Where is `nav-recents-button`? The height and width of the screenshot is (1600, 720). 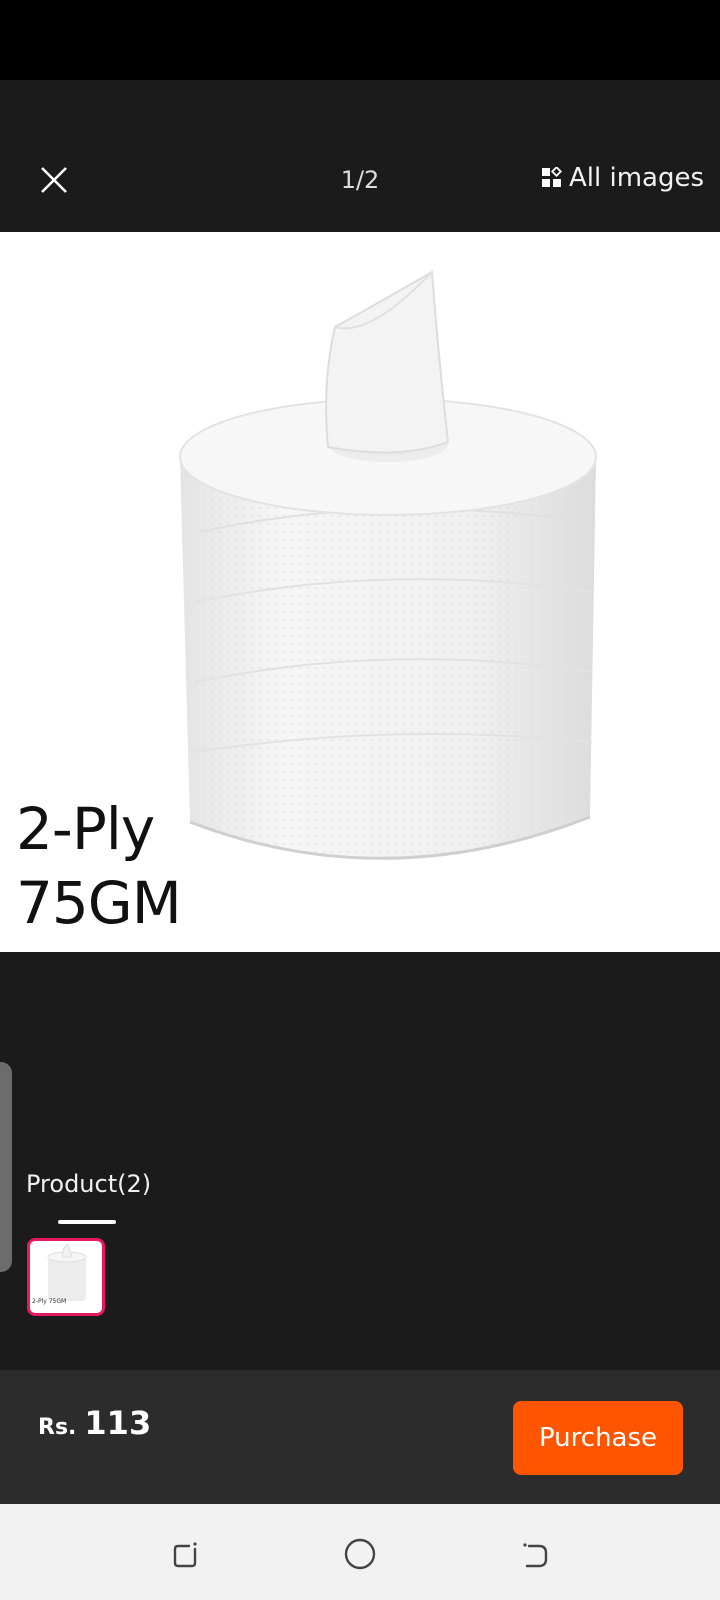
nav-recents-button is located at coordinates (185, 1554).